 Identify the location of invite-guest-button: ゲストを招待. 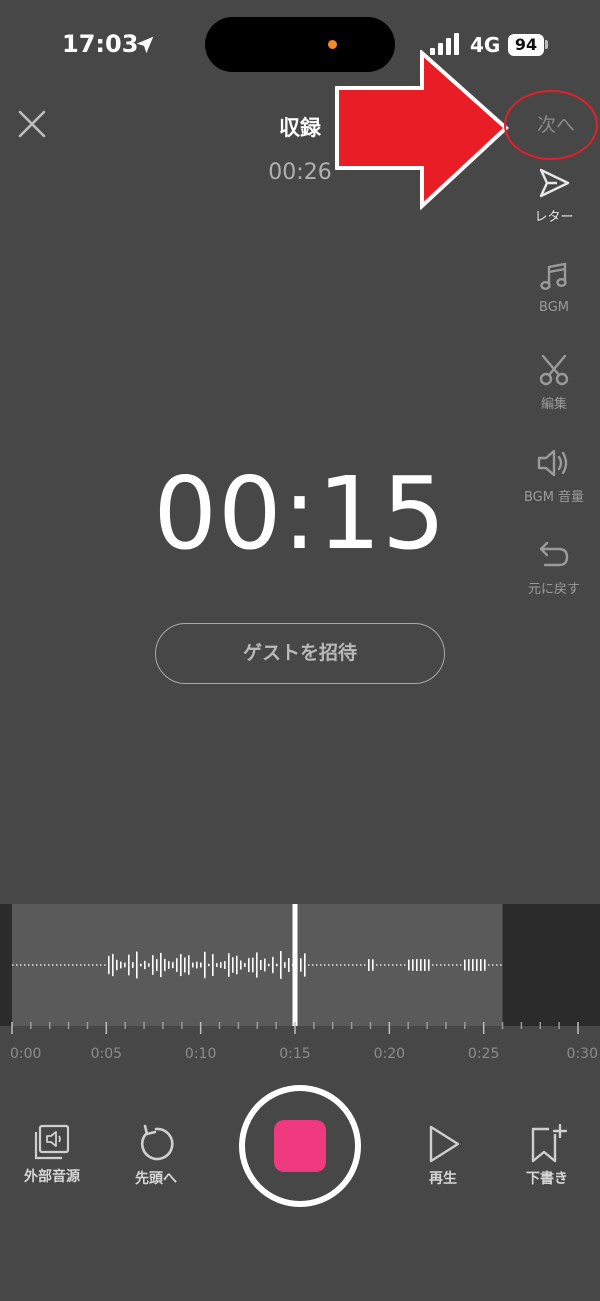
(300, 653).